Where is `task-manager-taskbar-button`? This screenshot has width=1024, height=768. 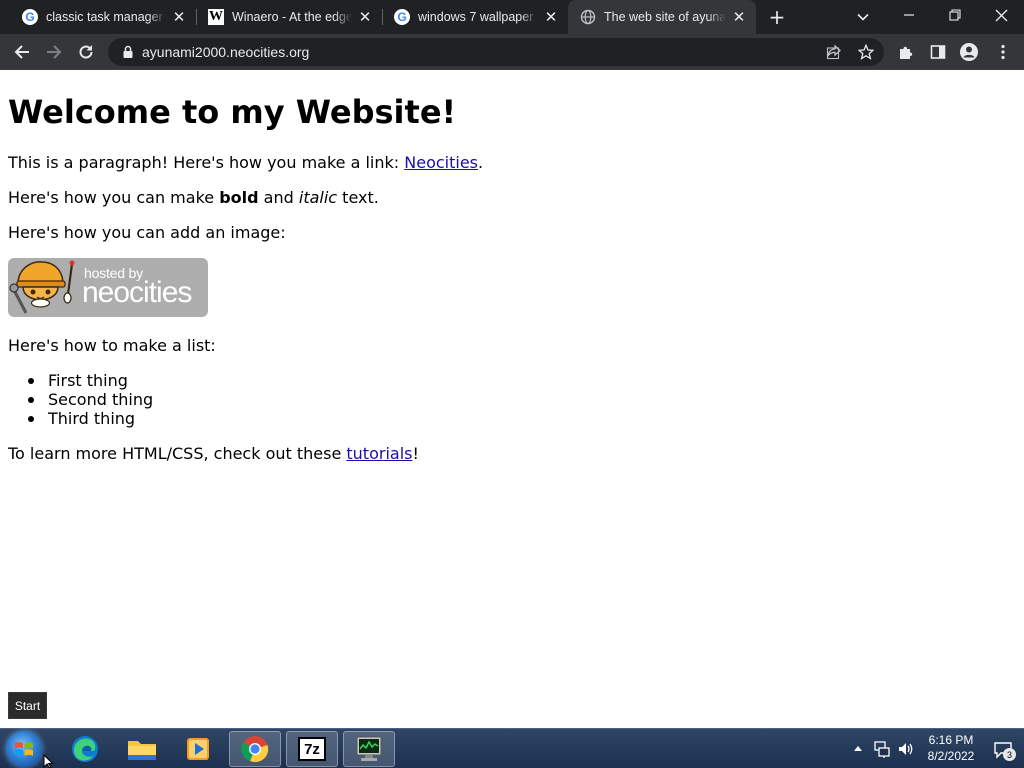 task-manager-taskbar-button is located at coordinates (369, 749).